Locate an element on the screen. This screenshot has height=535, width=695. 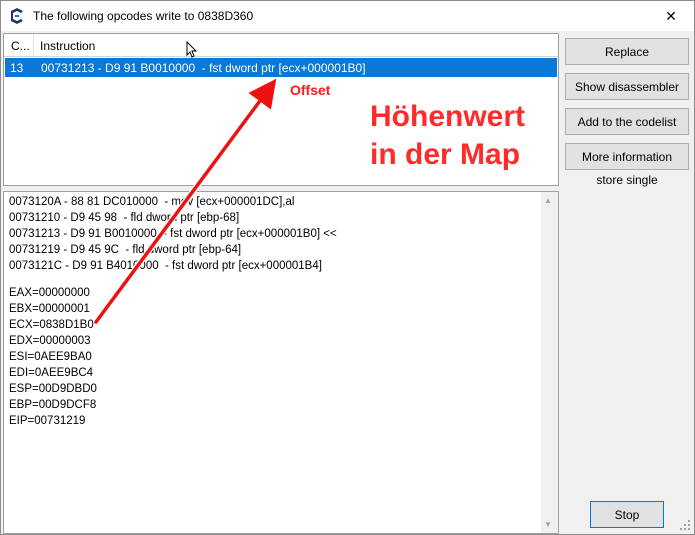
register-eip: EIP=00731219 is located at coordinates (47, 421).